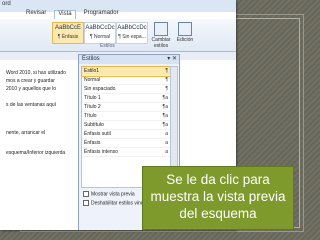 The image size is (320, 240). What do you see at coordinates (101, 14) in the screenshot?
I see `tab-programador: Programador` at bounding box center [101, 14].